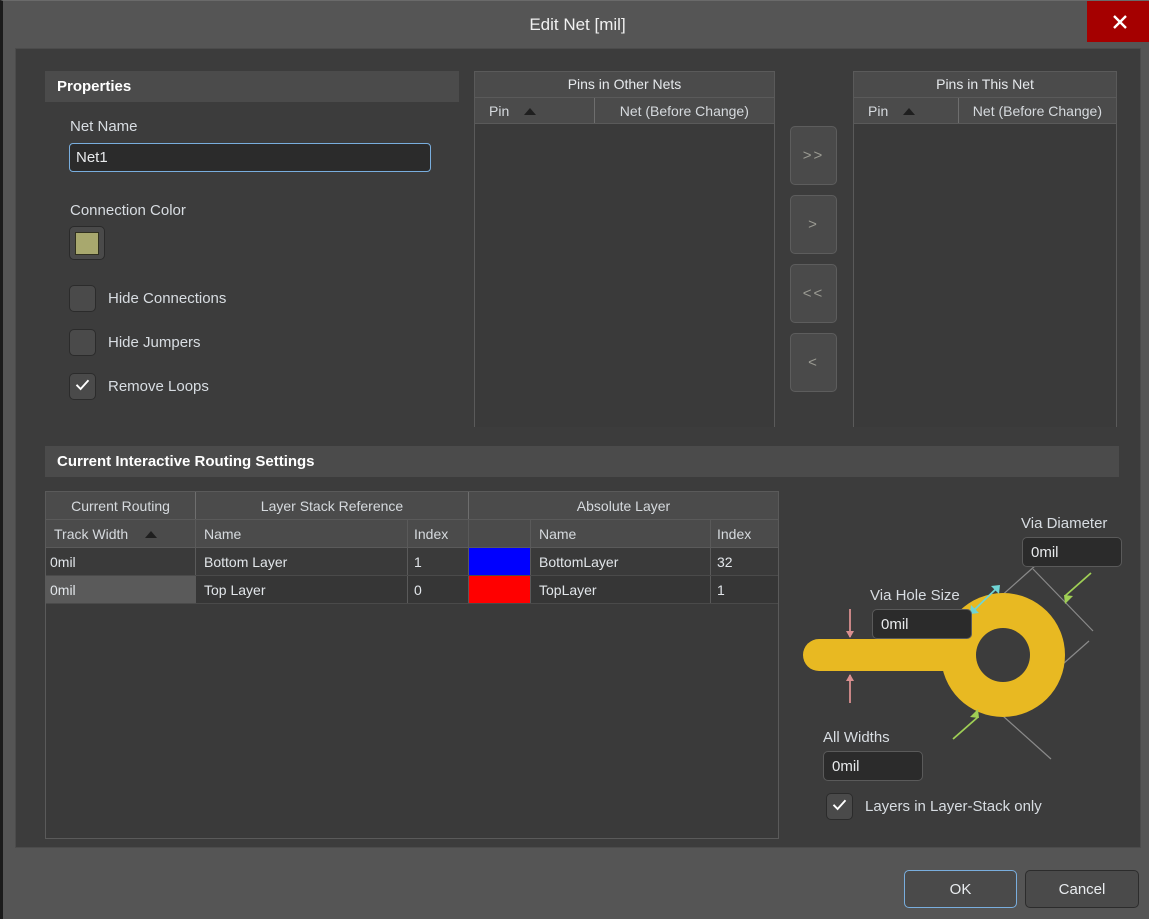  I want to click on pins-other-column-header: Pin Net (Before Change), so click(624, 111).